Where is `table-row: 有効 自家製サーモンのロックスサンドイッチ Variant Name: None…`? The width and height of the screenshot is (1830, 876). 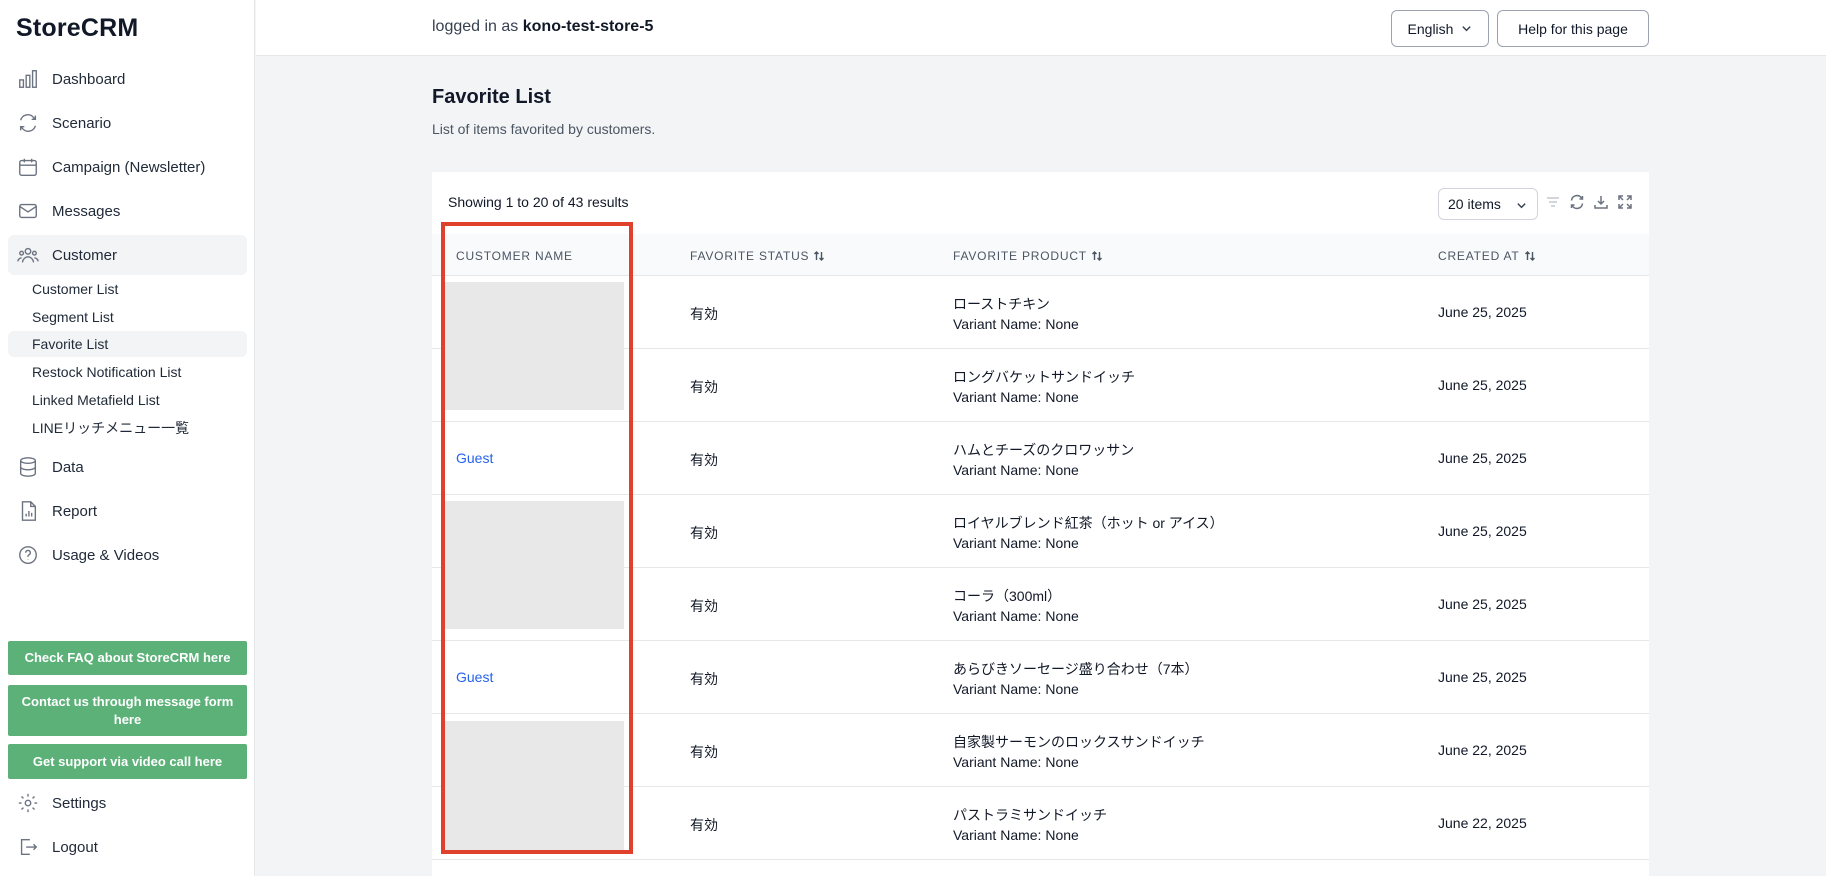
table-row: 有効 自家製サーモンのロックスサンドイッチ Variant Name: None… is located at coordinates (1040, 782).